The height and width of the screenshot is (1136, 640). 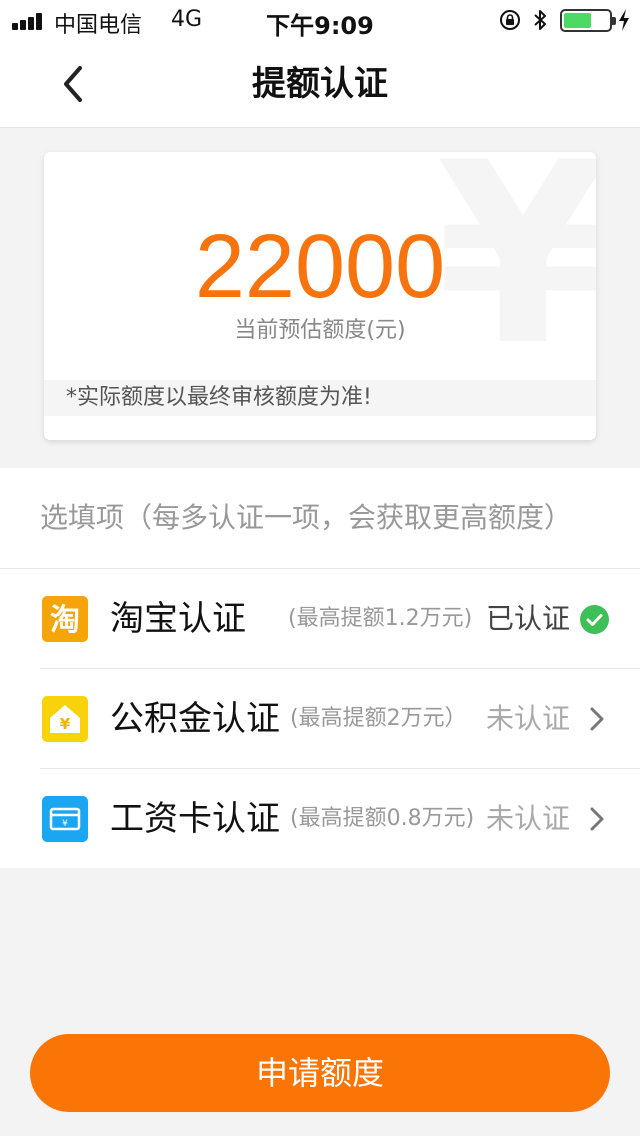 I want to click on amount-caption: 当前预估额度(元), so click(x=320, y=330).